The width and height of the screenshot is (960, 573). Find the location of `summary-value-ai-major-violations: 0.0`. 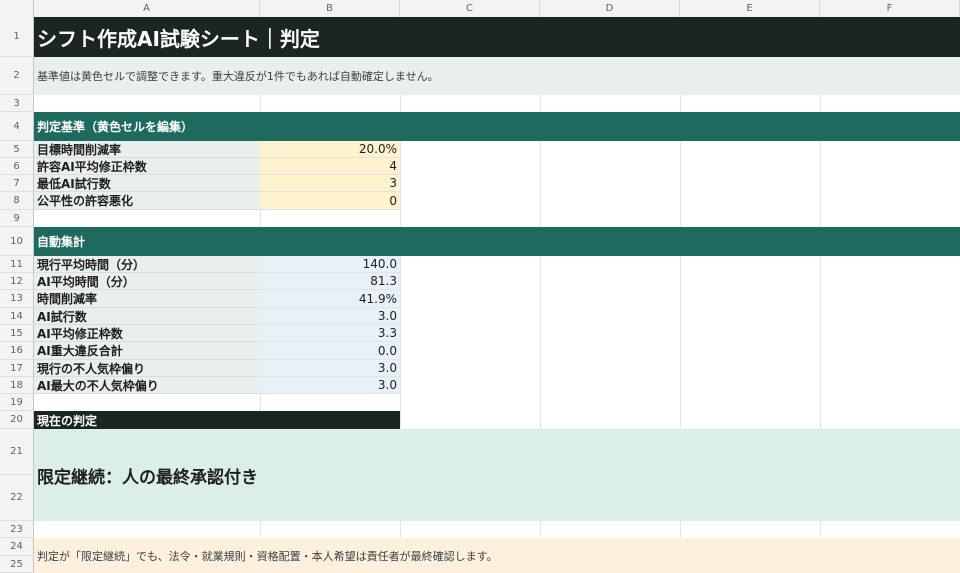

summary-value-ai-major-violations: 0.0 is located at coordinates (330, 351).